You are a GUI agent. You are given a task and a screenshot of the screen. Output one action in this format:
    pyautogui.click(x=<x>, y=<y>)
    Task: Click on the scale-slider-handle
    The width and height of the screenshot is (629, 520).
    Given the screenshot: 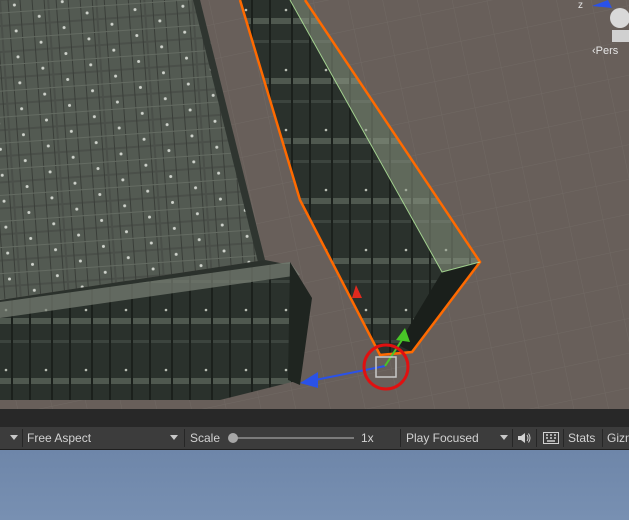 What is the action you would take?
    pyautogui.click(x=233, y=438)
    